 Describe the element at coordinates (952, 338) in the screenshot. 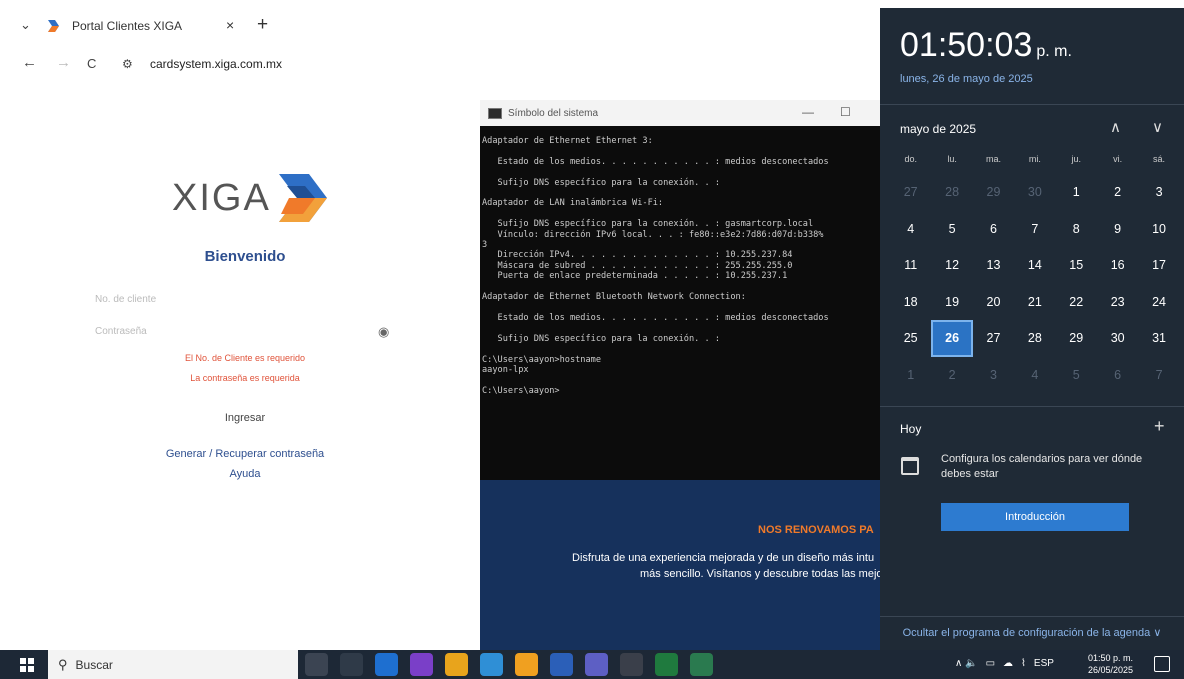

I see `calendar-day-today: 26` at that location.